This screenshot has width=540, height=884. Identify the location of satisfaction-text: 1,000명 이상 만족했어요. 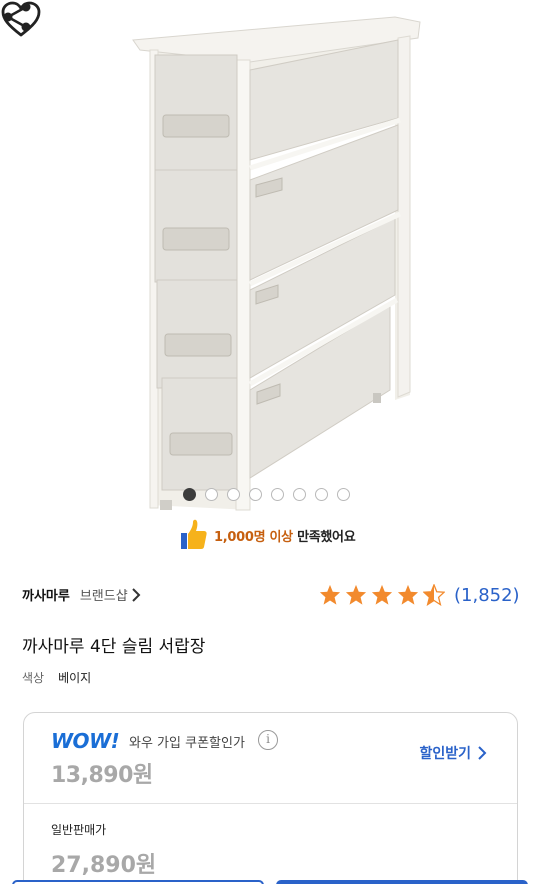
(285, 535).